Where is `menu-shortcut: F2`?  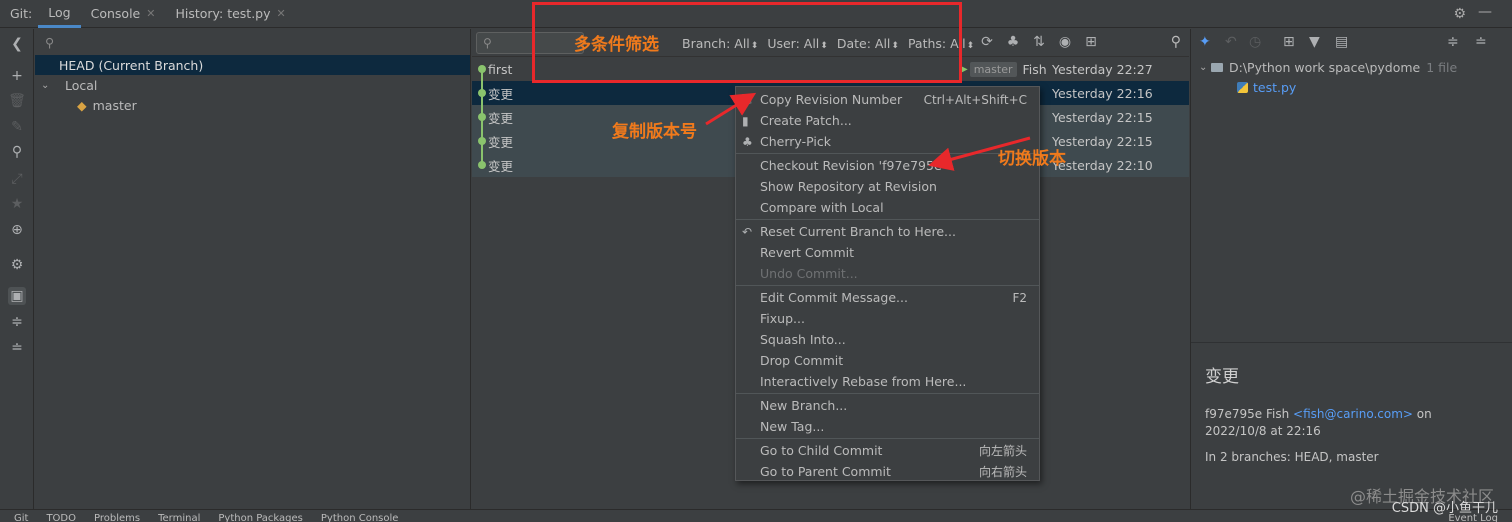 menu-shortcut: F2 is located at coordinates (1019, 297).